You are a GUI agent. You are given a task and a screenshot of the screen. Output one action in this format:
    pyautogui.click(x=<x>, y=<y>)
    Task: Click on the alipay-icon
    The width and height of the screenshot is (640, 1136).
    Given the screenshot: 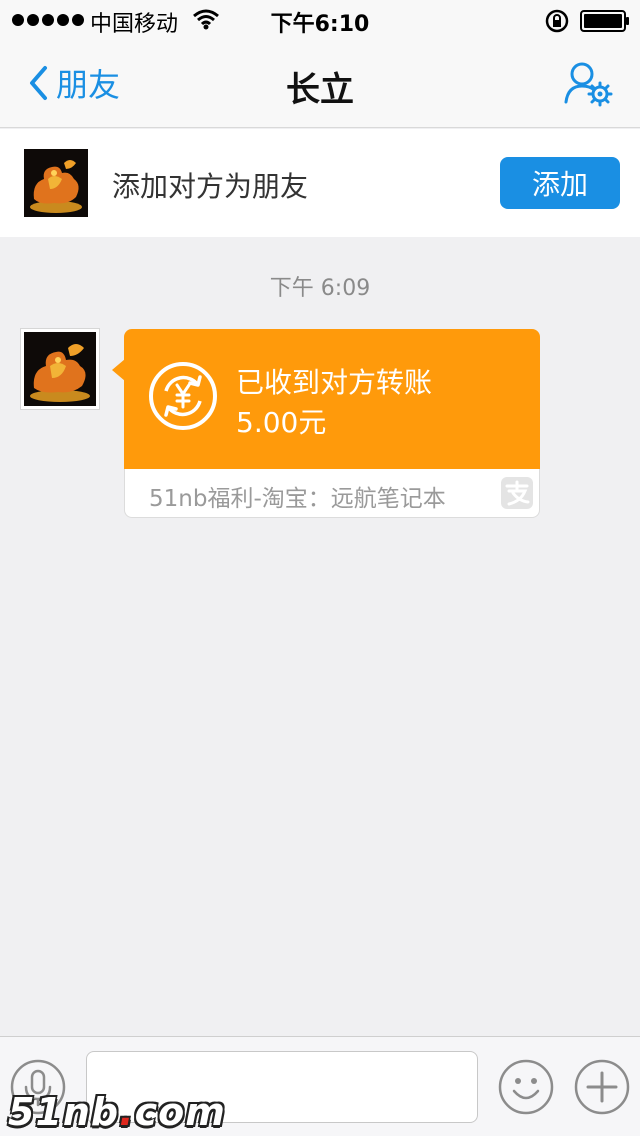 What is the action you would take?
    pyautogui.click(x=517, y=493)
    